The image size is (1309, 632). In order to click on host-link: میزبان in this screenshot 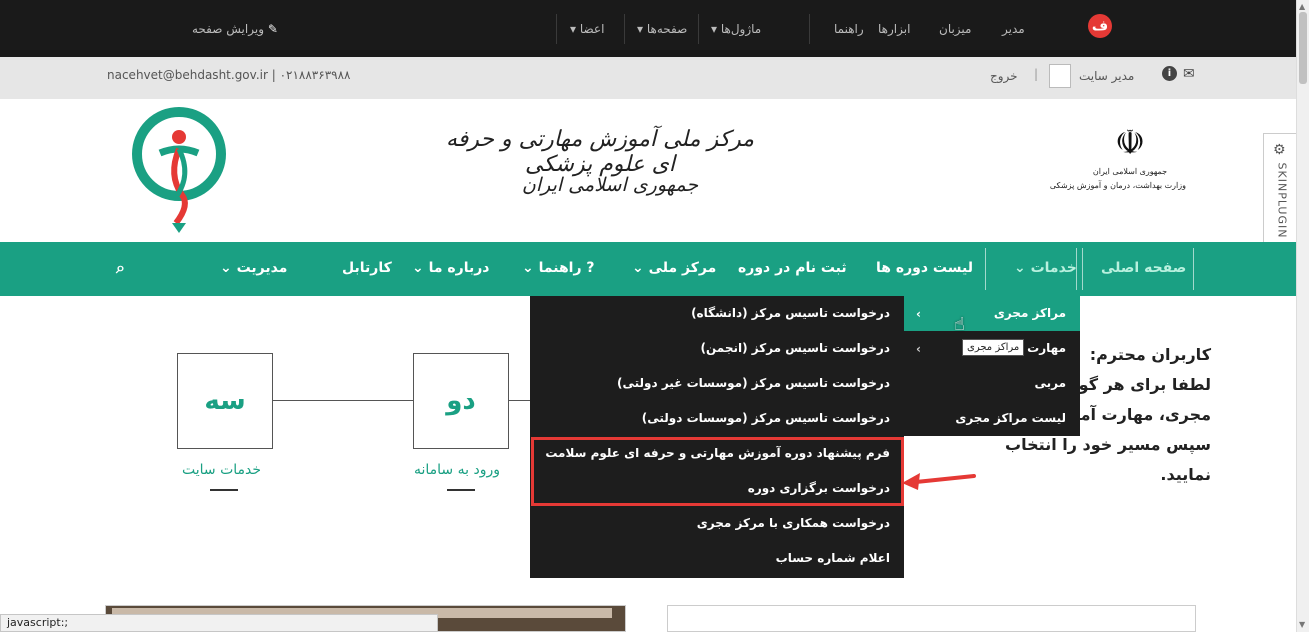, I will do `click(955, 29)`.